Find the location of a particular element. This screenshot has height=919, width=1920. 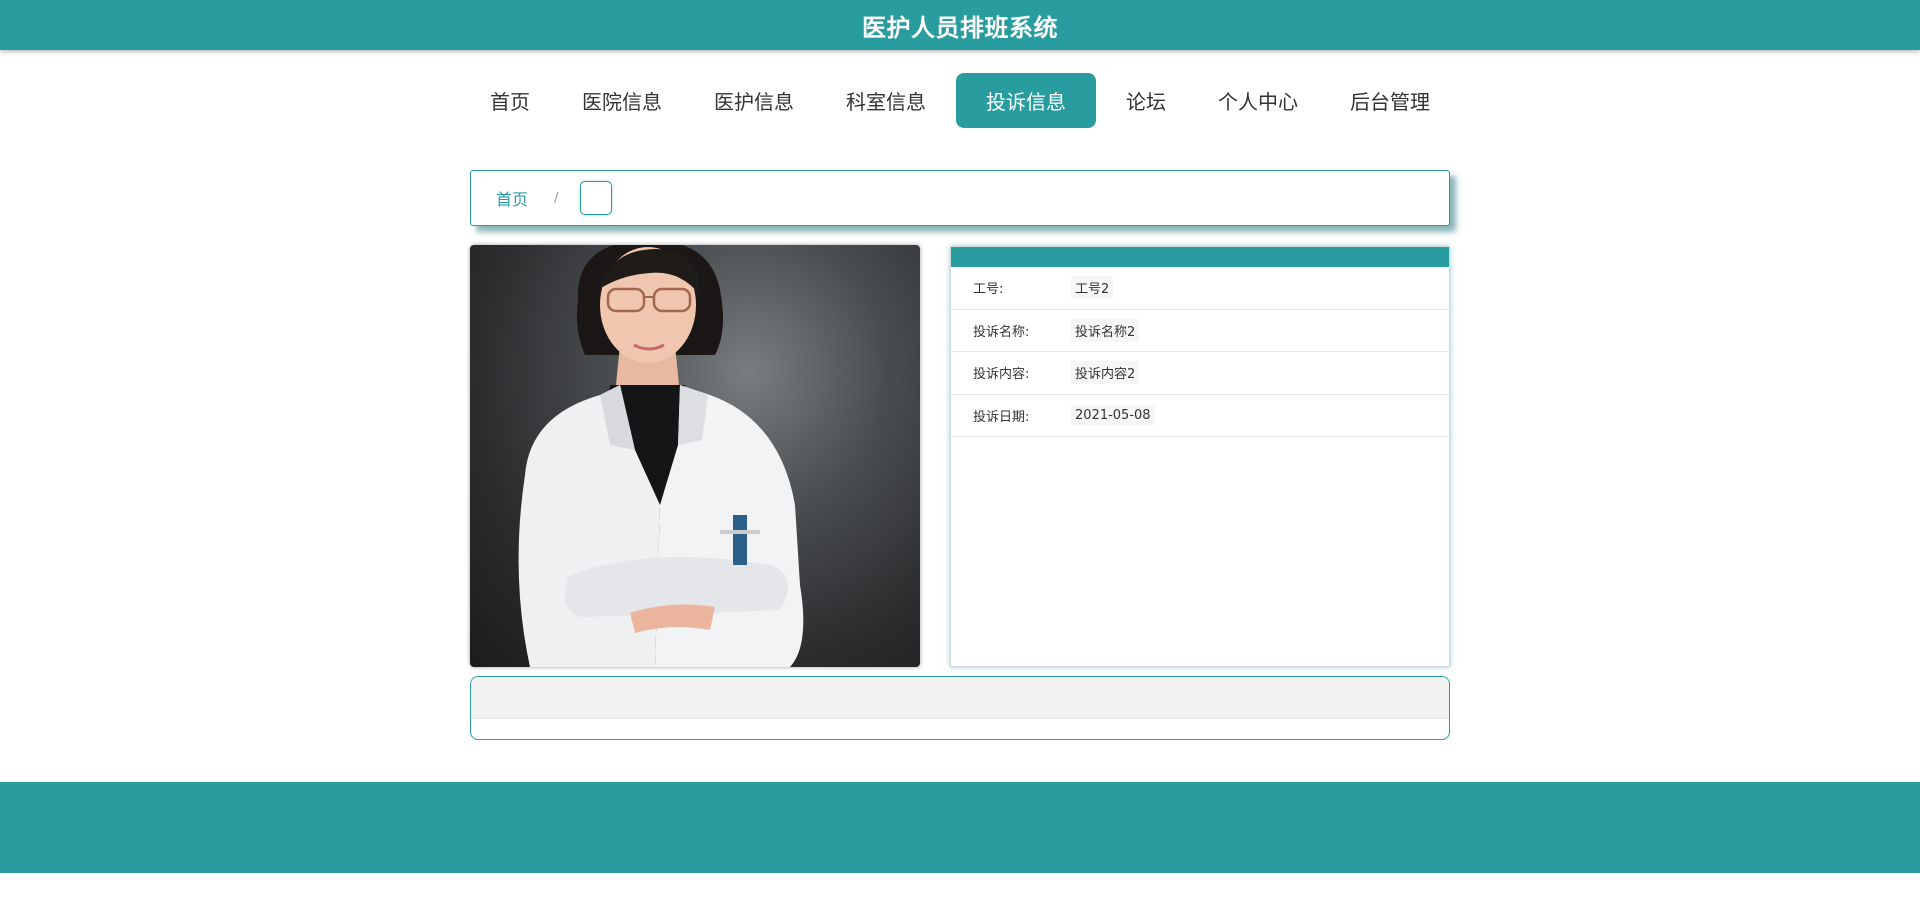

detail-value: 2021-05-08 is located at coordinates (1113, 415).